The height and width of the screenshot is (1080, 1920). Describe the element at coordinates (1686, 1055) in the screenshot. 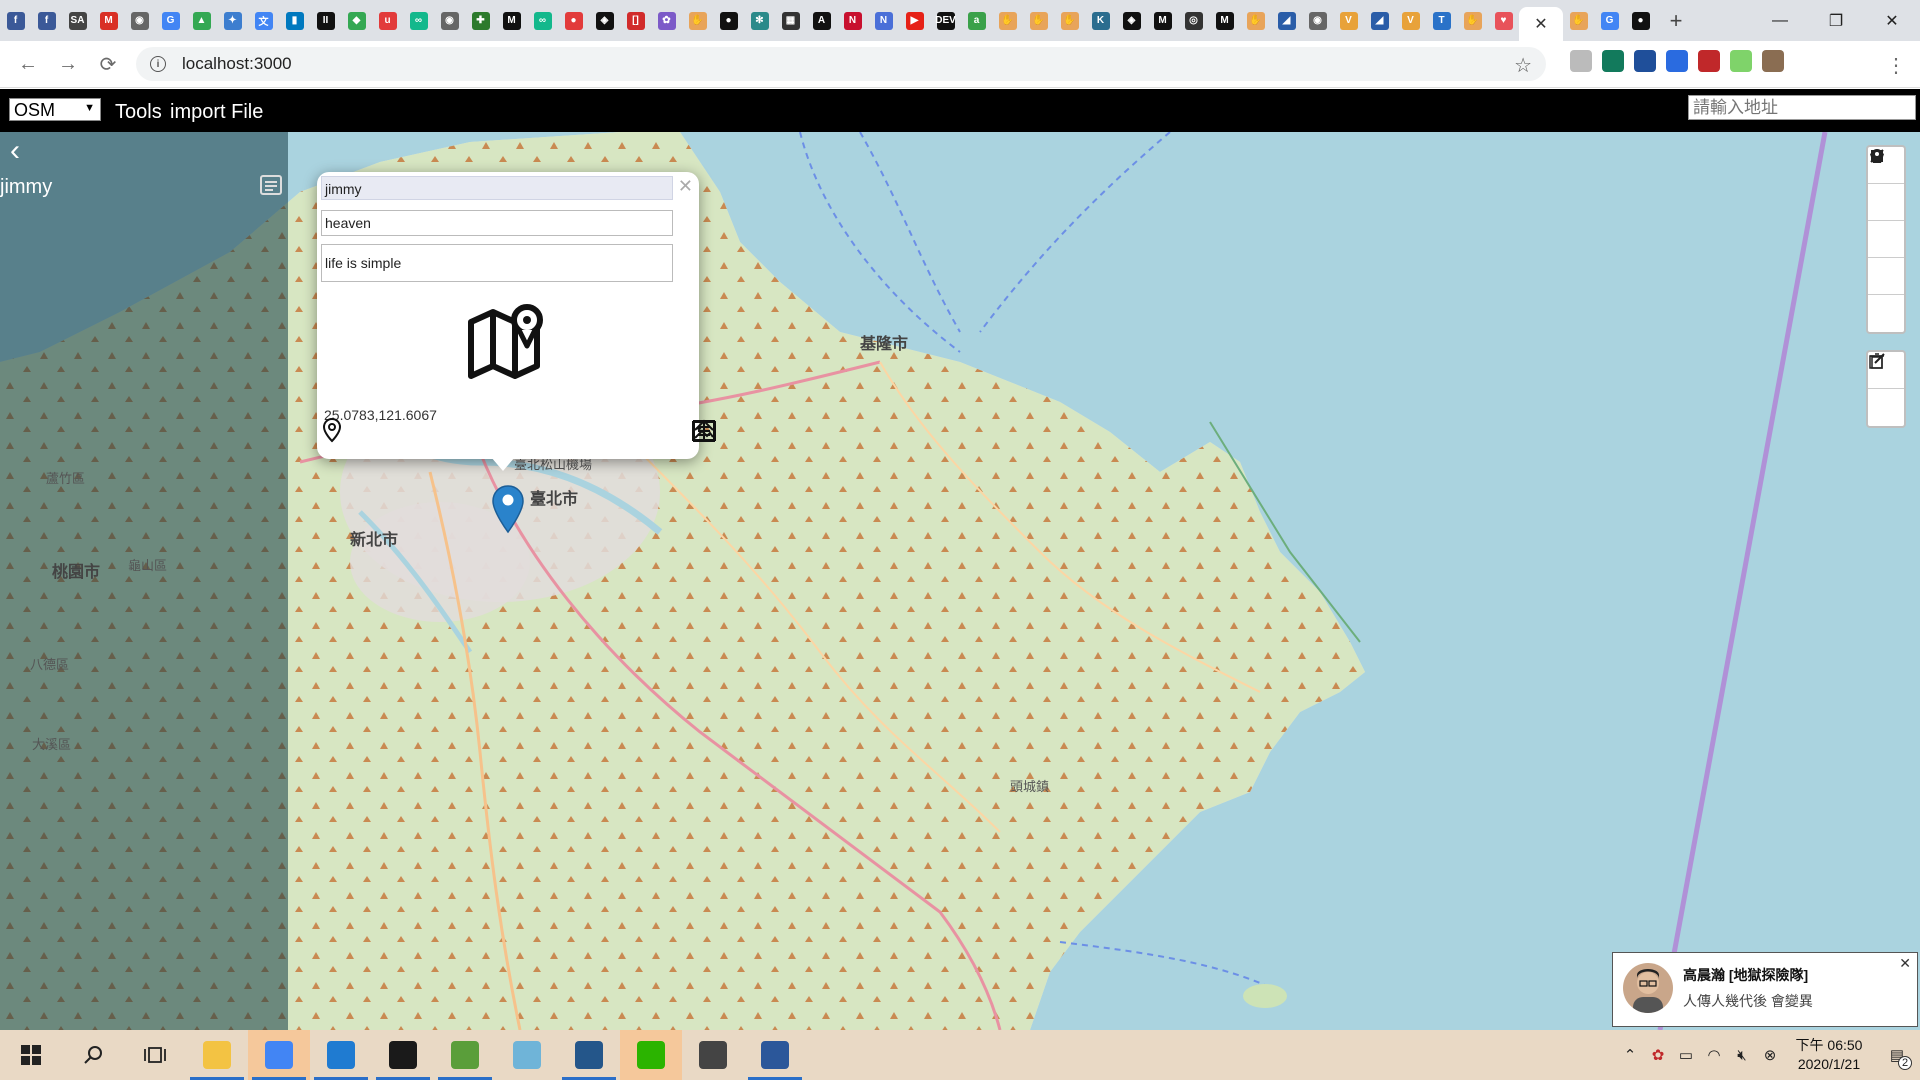

I see `battery-icon: ▭` at that location.